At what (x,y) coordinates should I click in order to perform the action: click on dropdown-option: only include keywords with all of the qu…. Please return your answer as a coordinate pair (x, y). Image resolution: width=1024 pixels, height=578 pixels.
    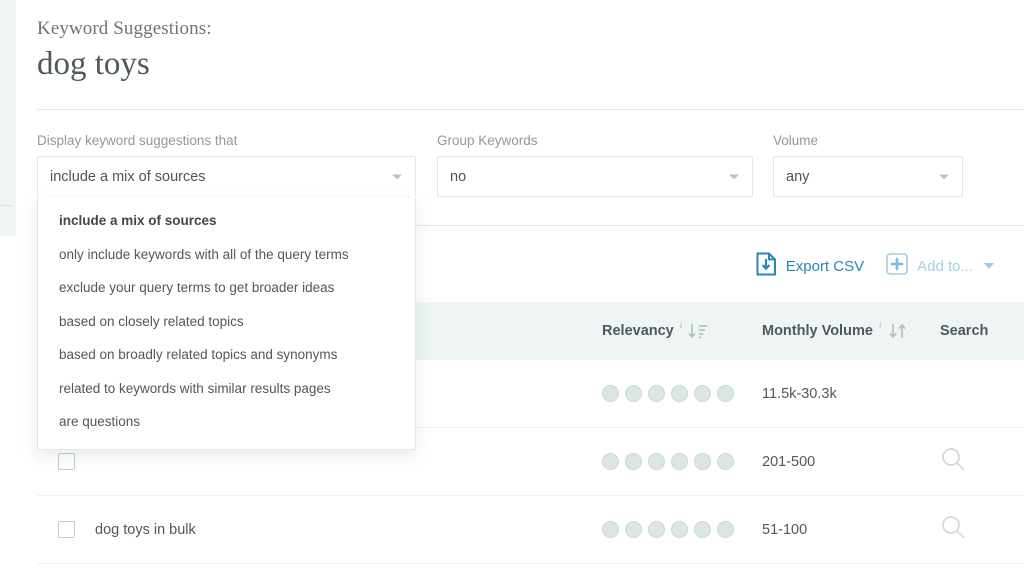
    Looking at the image, I should click on (226, 255).